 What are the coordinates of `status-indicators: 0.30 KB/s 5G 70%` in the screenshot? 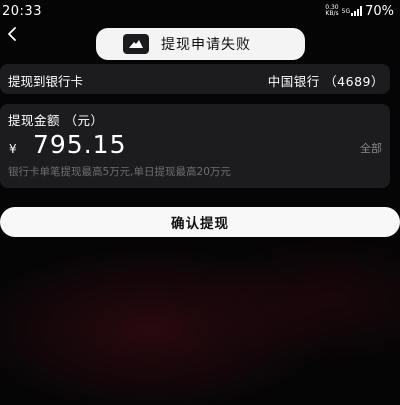 It's located at (359, 11).